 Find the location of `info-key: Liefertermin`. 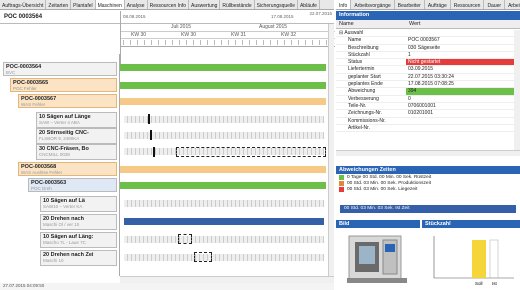

info-key: Liefertermin is located at coordinates (361, 69).